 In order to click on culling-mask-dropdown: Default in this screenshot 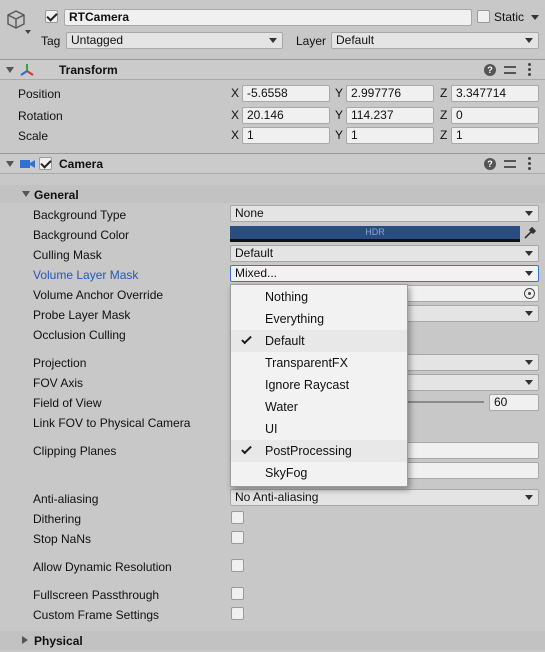, I will do `click(384, 253)`.